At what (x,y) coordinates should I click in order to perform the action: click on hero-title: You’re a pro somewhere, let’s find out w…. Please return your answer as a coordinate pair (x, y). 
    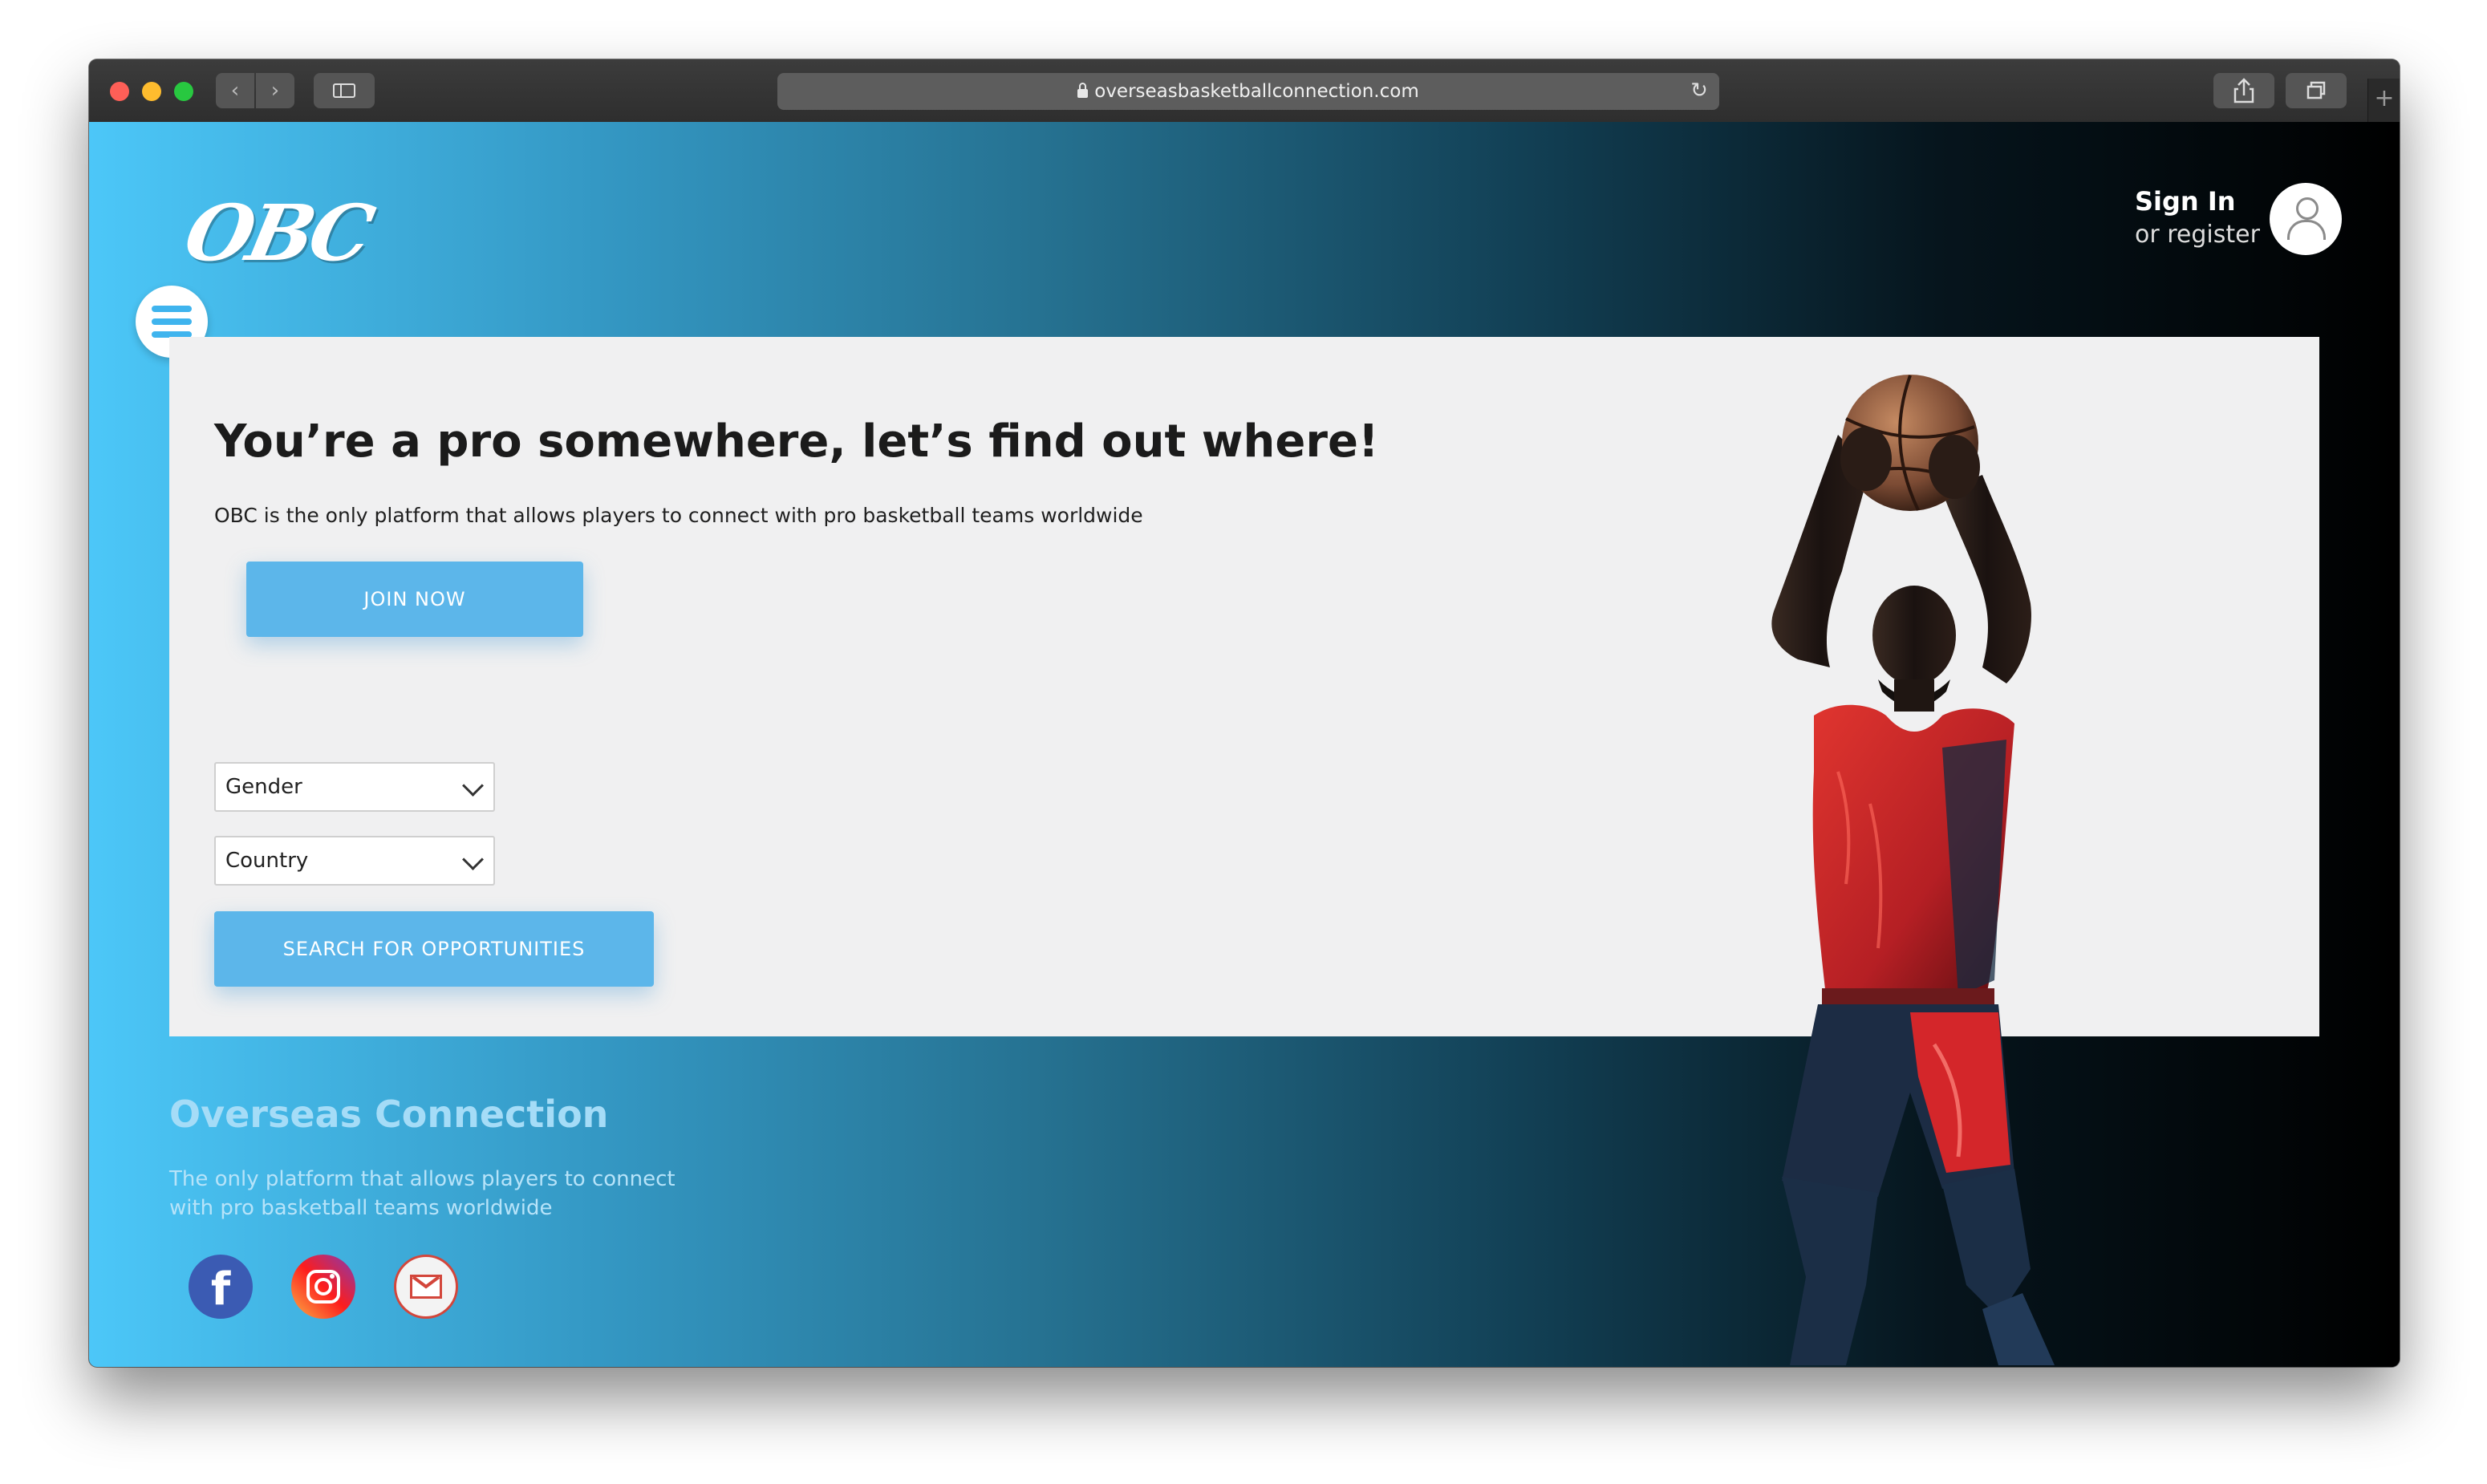
    Looking at the image, I should click on (796, 442).